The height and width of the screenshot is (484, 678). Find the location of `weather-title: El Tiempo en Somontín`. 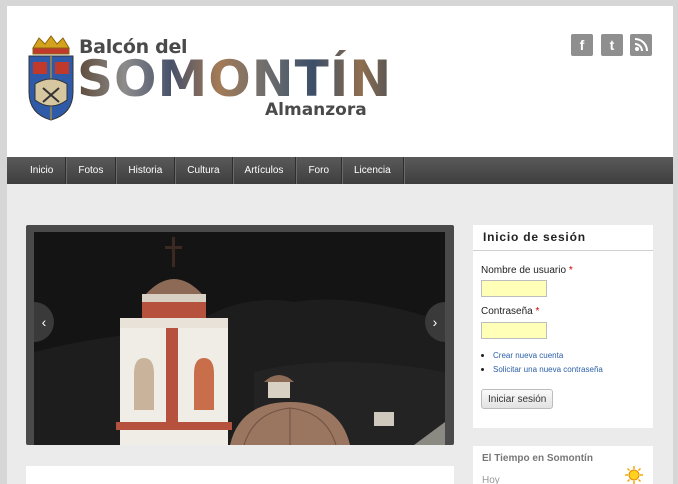

weather-title: El Tiempo en Somontín is located at coordinates (537, 458).